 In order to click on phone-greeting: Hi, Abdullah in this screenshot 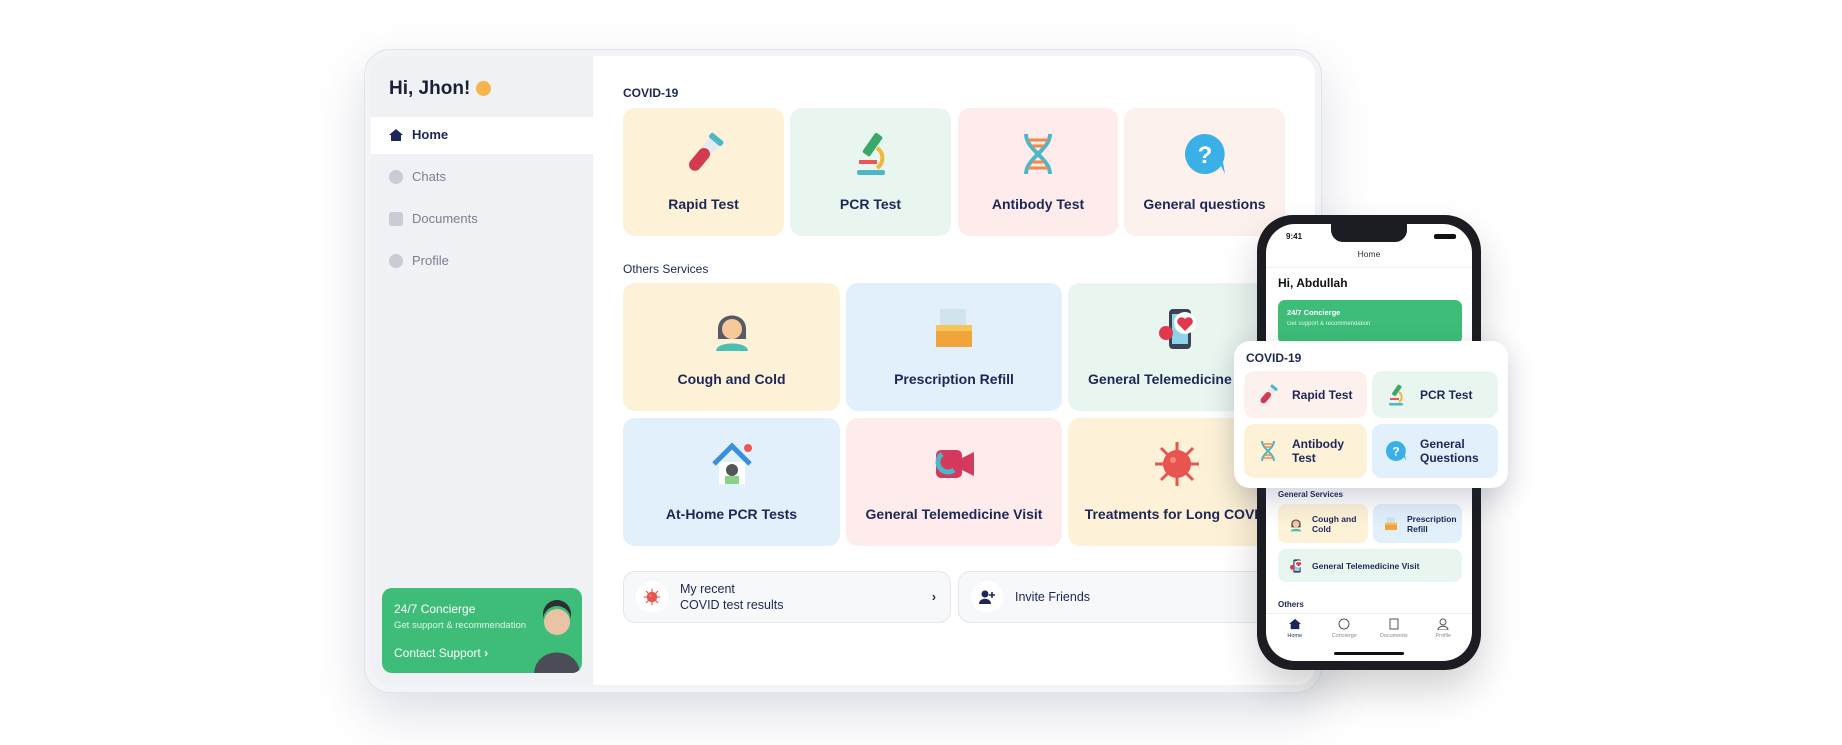, I will do `click(1313, 283)`.